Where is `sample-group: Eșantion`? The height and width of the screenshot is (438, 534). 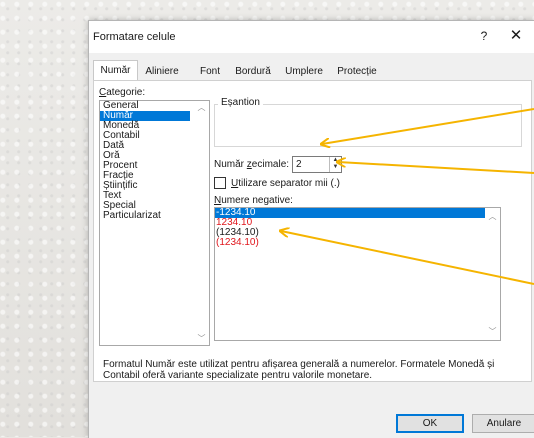
sample-group: Eșantion is located at coordinates (368, 122).